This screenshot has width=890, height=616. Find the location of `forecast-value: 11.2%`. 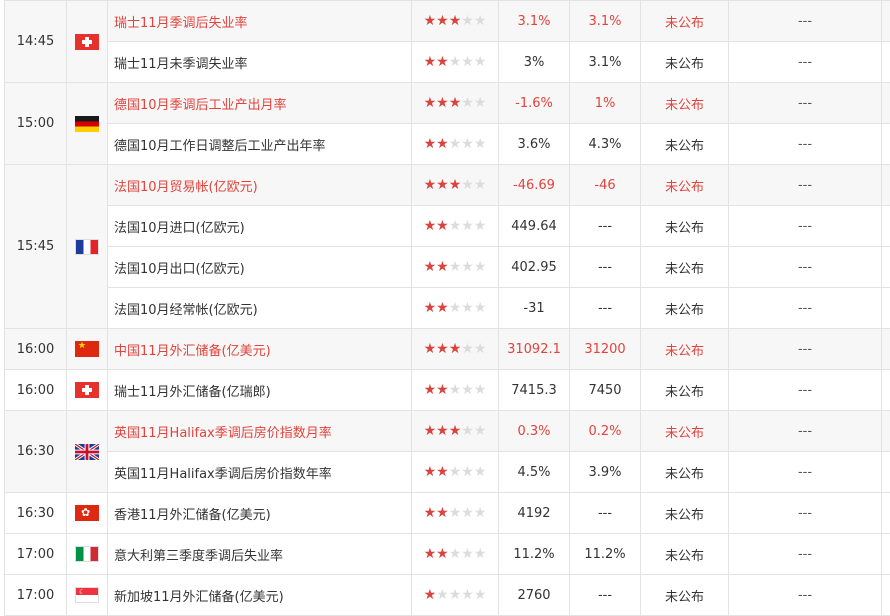

forecast-value: 11.2% is located at coordinates (605, 554).